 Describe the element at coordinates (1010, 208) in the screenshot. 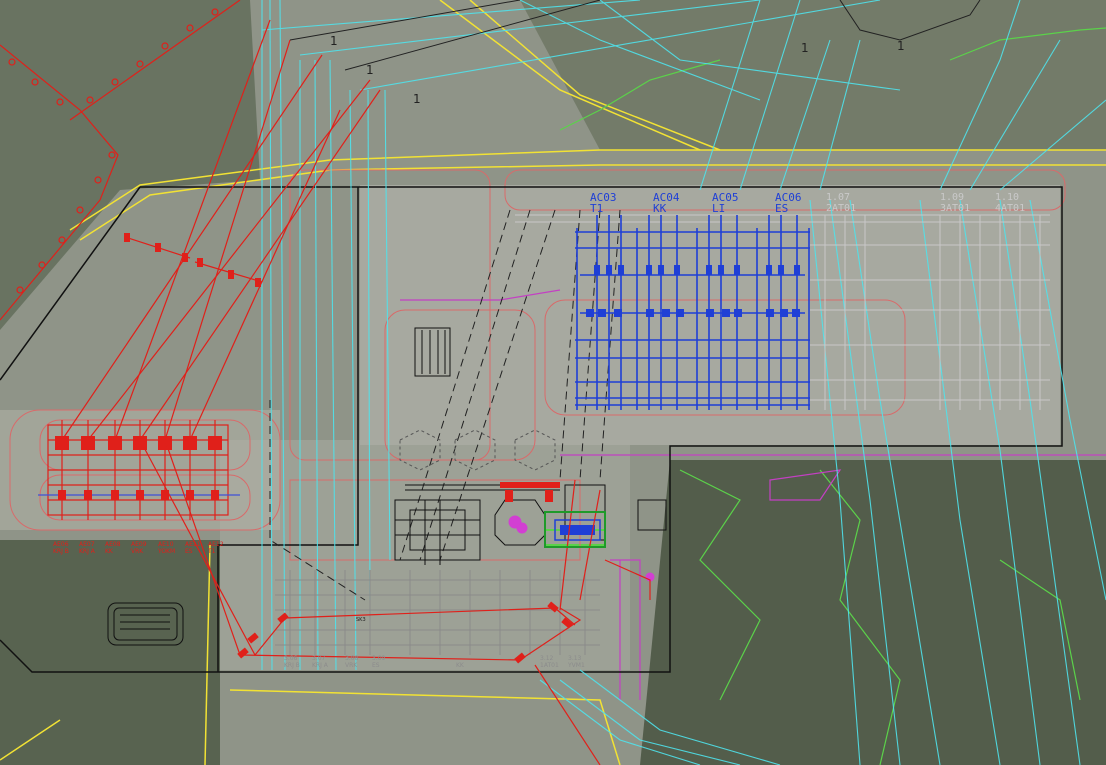

I see `bay-label-name: 4AT01` at that location.